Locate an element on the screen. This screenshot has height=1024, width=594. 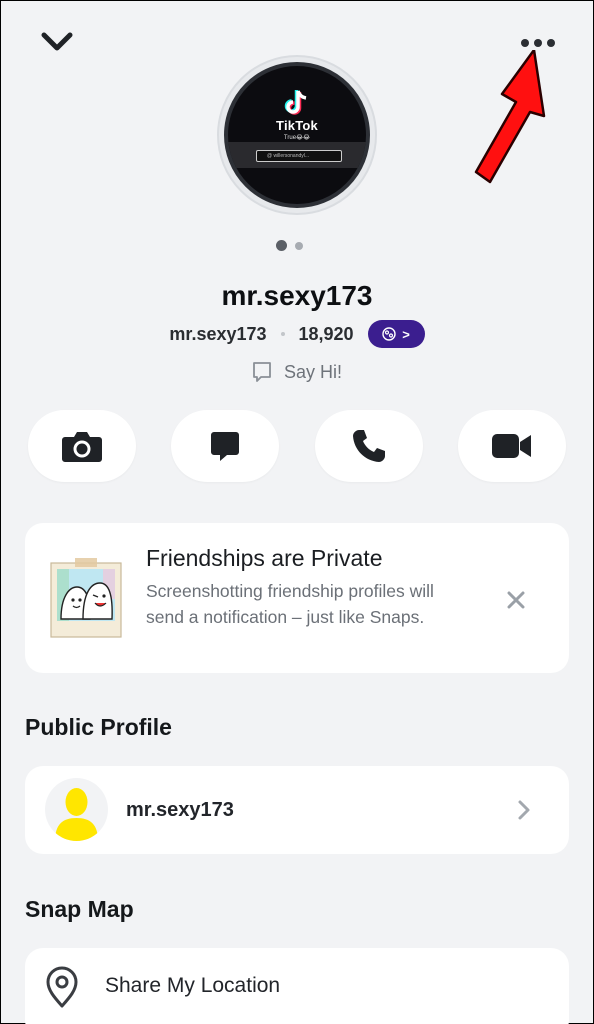
action-buttons-row is located at coordinates (297, 446).